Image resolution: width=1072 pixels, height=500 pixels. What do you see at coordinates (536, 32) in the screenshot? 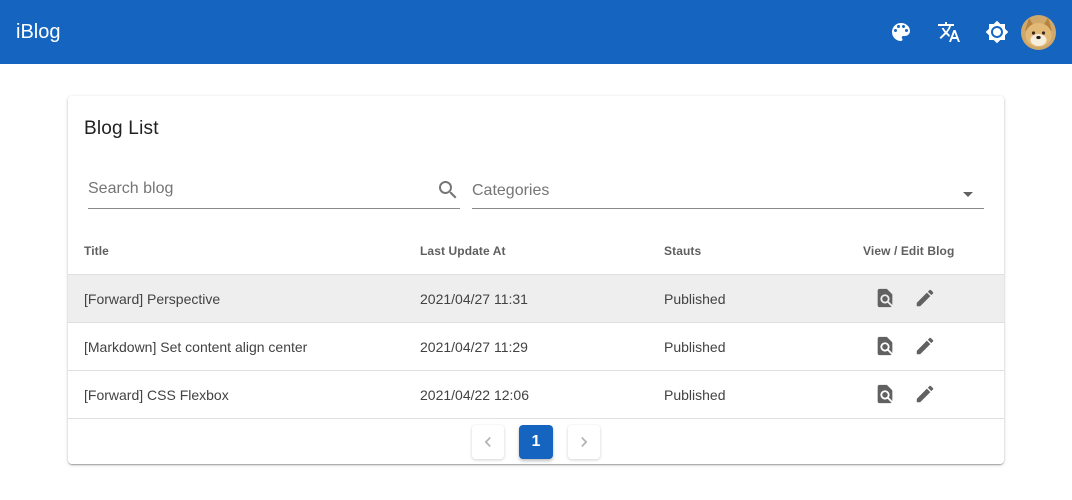
I see `app-bar: iBlog` at bounding box center [536, 32].